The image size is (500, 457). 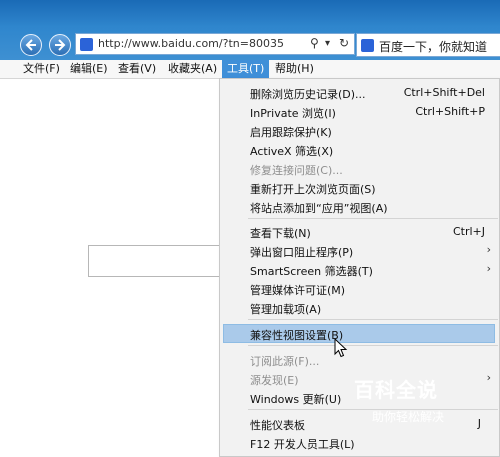 I want to click on menu-item-add-to-apps: 将站点添加到“应用”视图(A), so click(x=359, y=206).